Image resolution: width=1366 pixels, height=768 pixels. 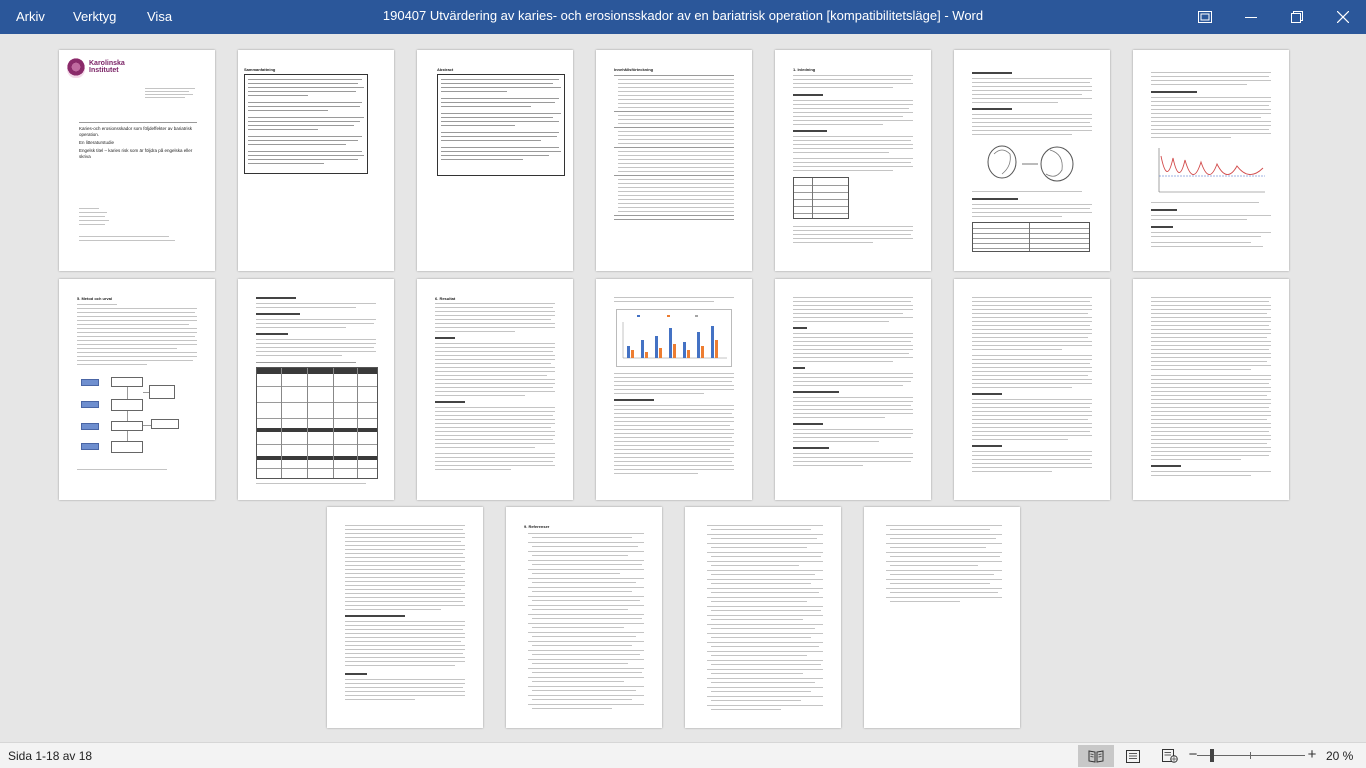 What do you see at coordinates (804, 69) in the screenshot?
I see `intro-heading: 1. Inledning` at bounding box center [804, 69].